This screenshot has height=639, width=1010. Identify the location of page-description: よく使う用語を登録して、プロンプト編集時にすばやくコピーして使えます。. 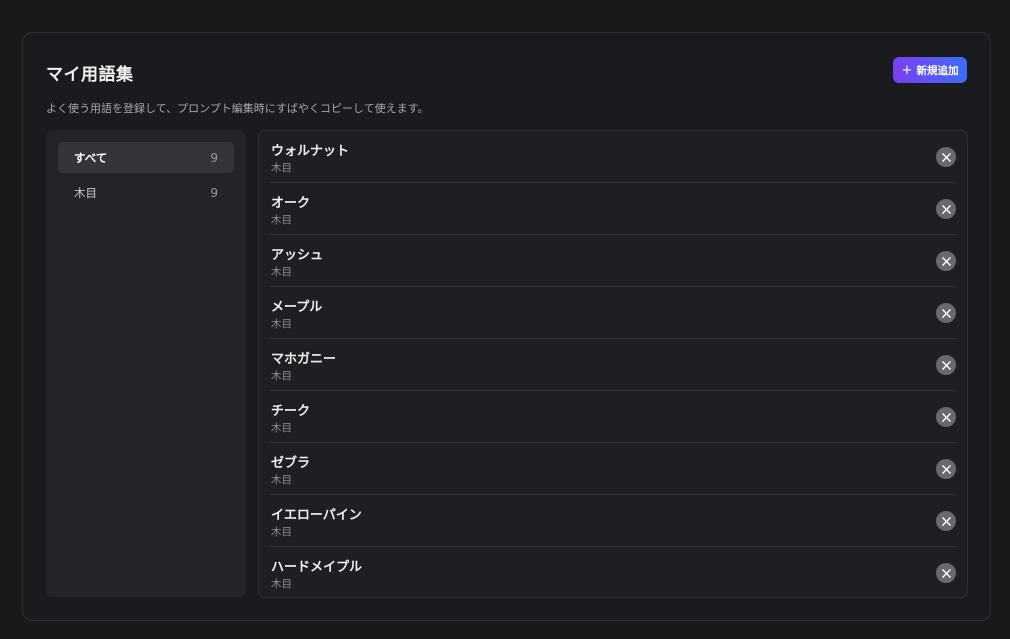
(237, 108).